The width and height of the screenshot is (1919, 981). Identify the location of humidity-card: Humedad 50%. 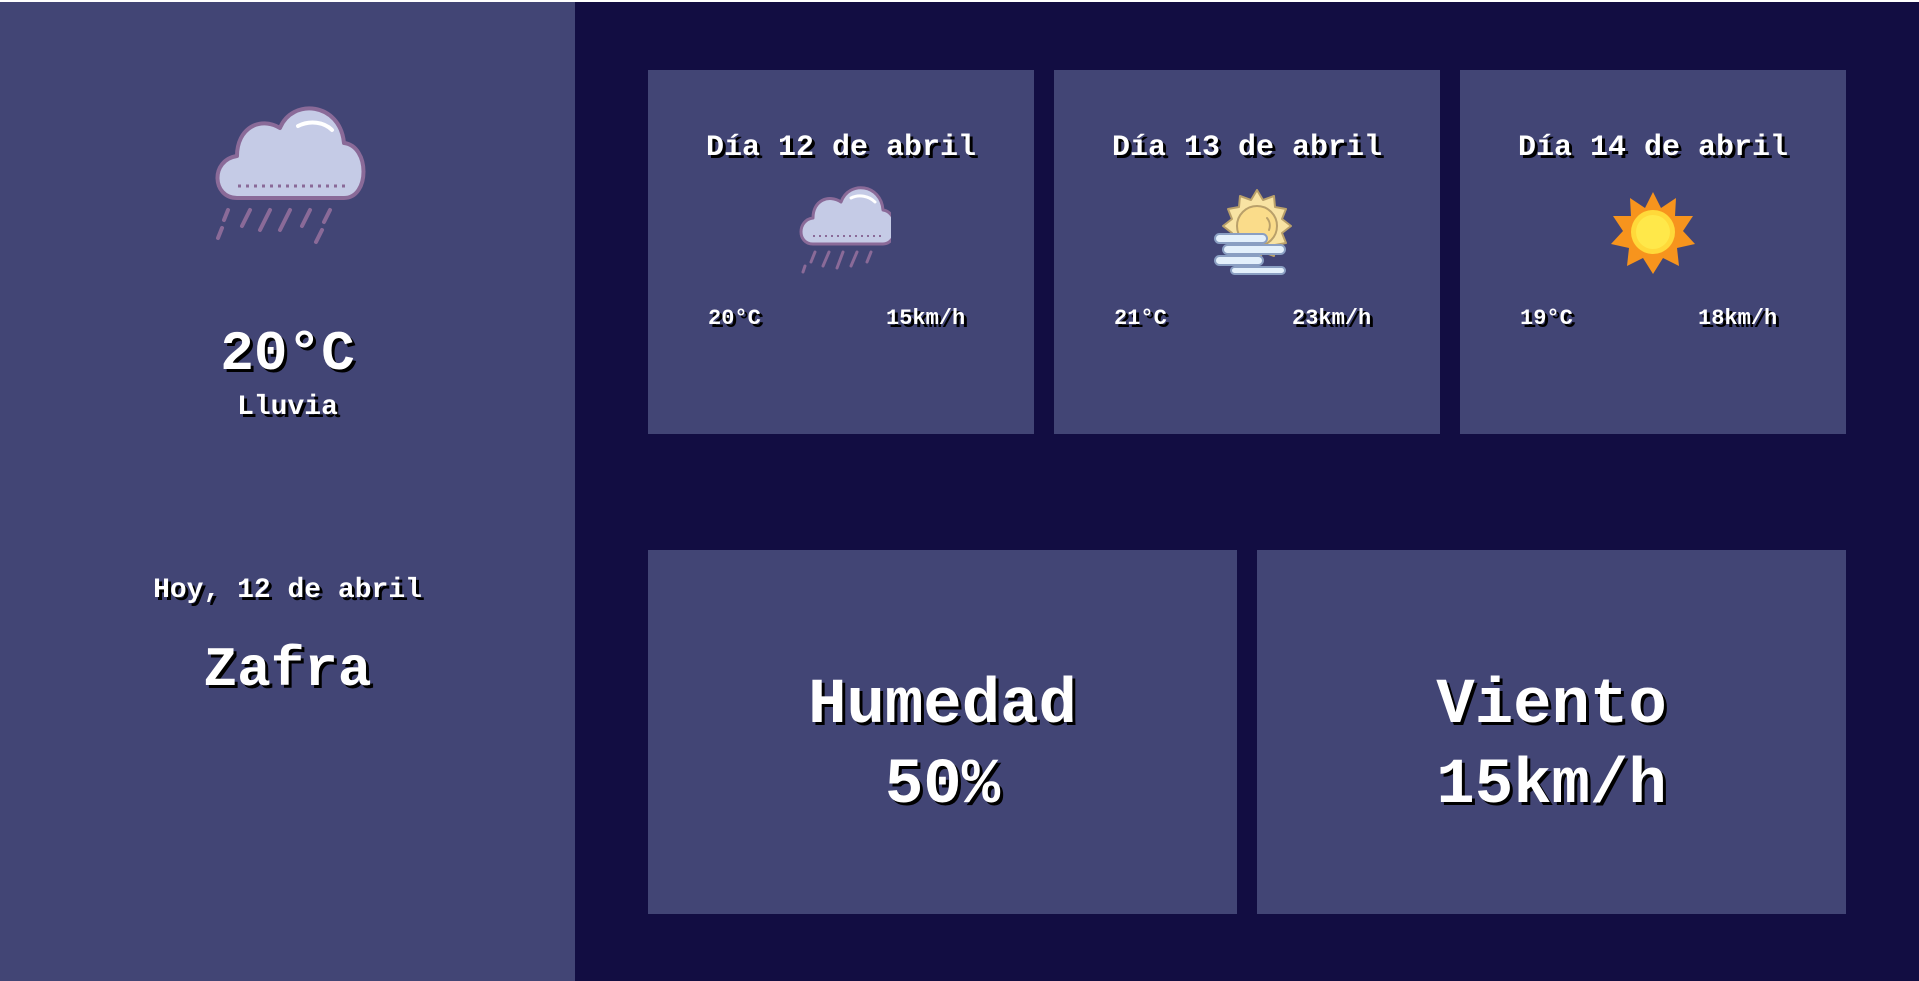
(942, 732).